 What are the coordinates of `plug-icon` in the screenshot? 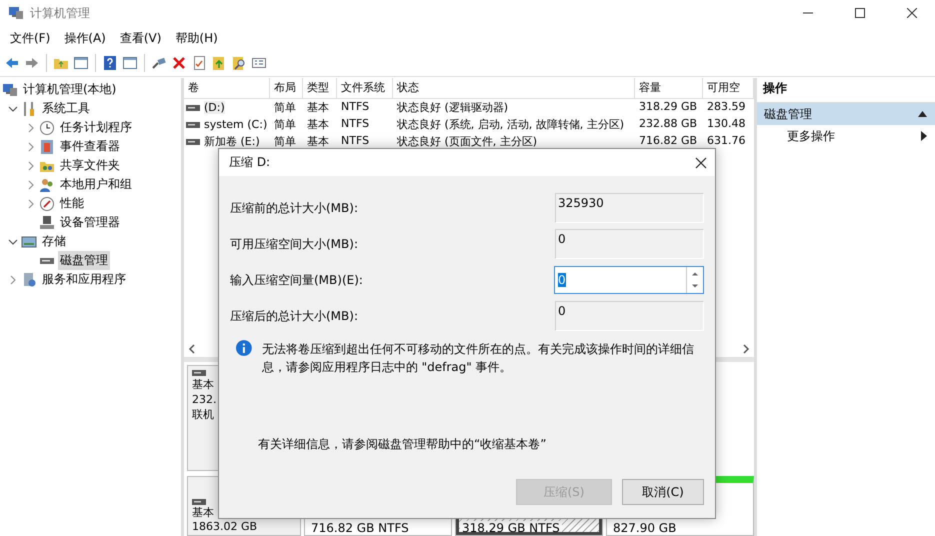 It's located at (159, 63).